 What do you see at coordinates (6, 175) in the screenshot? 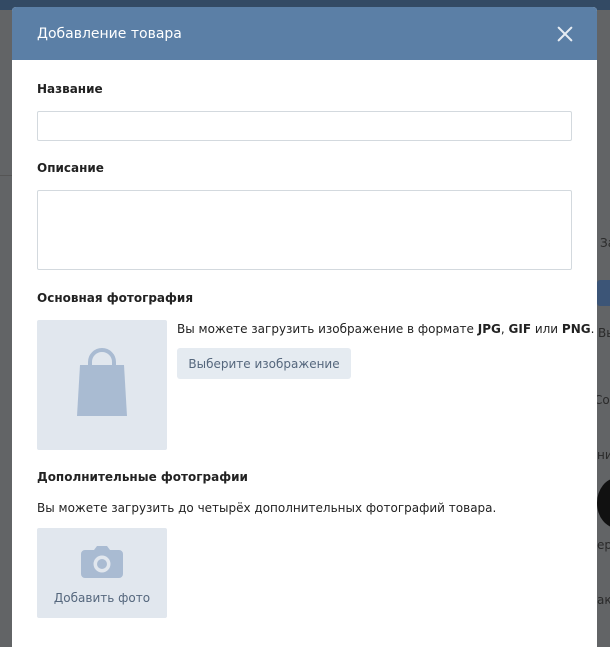
I see `background-divider` at bounding box center [6, 175].